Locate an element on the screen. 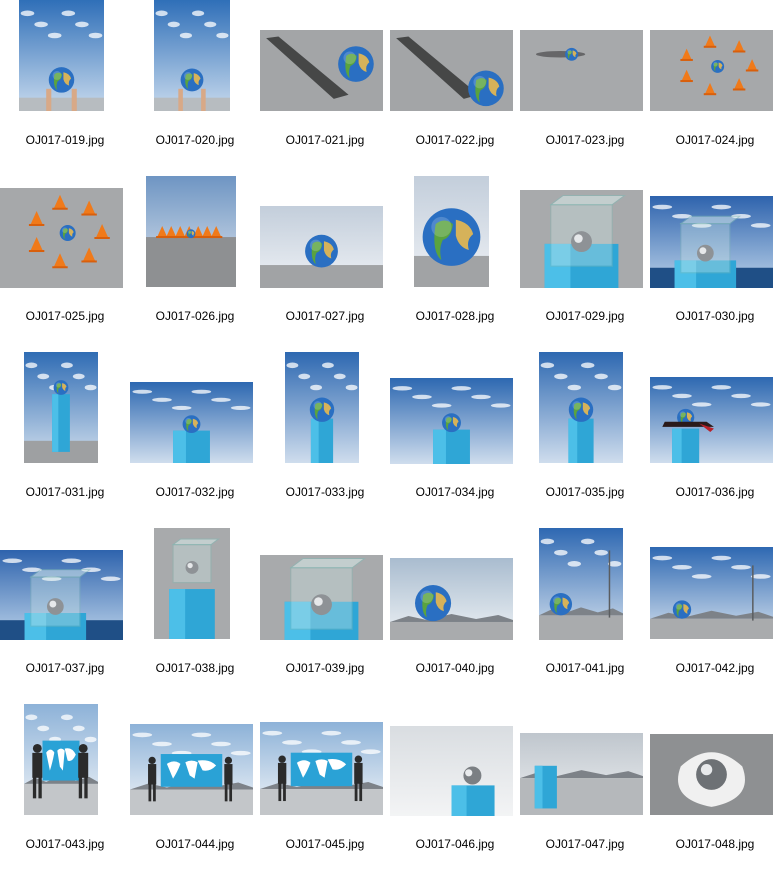  file-name-label: OJ017-032.jpg is located at coordinates (195, 492).